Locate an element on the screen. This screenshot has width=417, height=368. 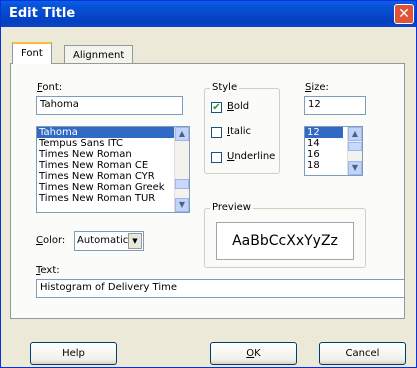
color-label: Color: is located at coordinates (51, 240).